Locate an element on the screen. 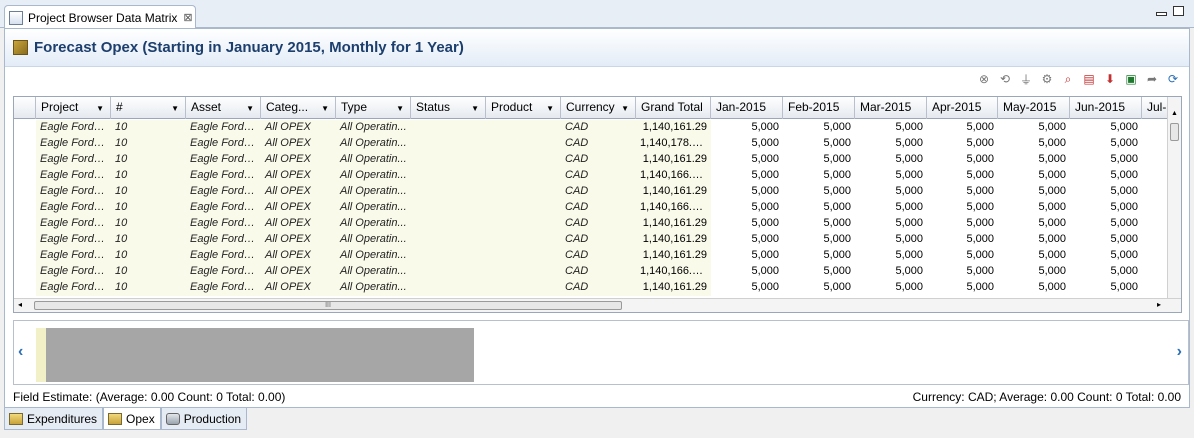  tab-production: Production is located at coordinates (204, 419).